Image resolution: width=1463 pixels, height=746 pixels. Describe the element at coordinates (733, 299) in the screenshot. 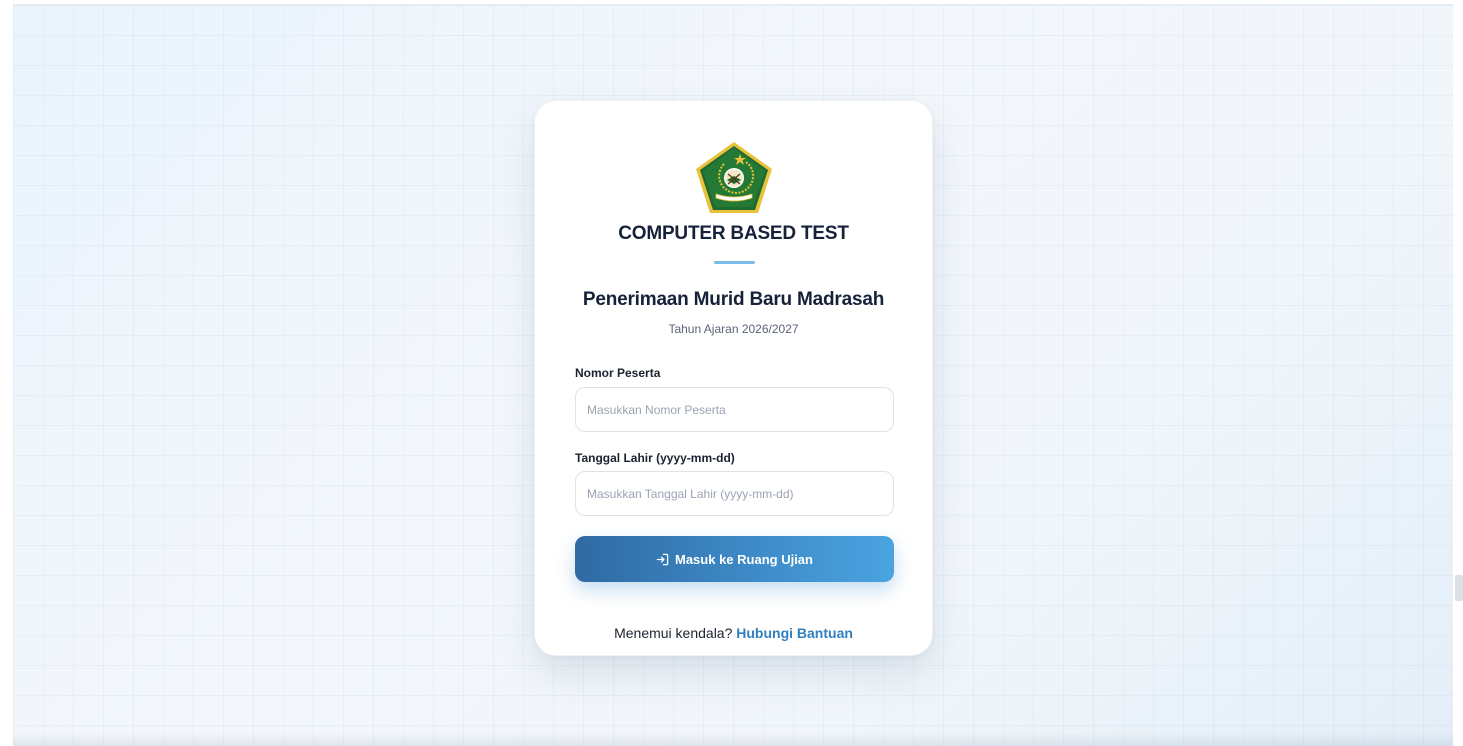

I see `page-heading: Penerimaan Murid Baru Madrasah` at that location.